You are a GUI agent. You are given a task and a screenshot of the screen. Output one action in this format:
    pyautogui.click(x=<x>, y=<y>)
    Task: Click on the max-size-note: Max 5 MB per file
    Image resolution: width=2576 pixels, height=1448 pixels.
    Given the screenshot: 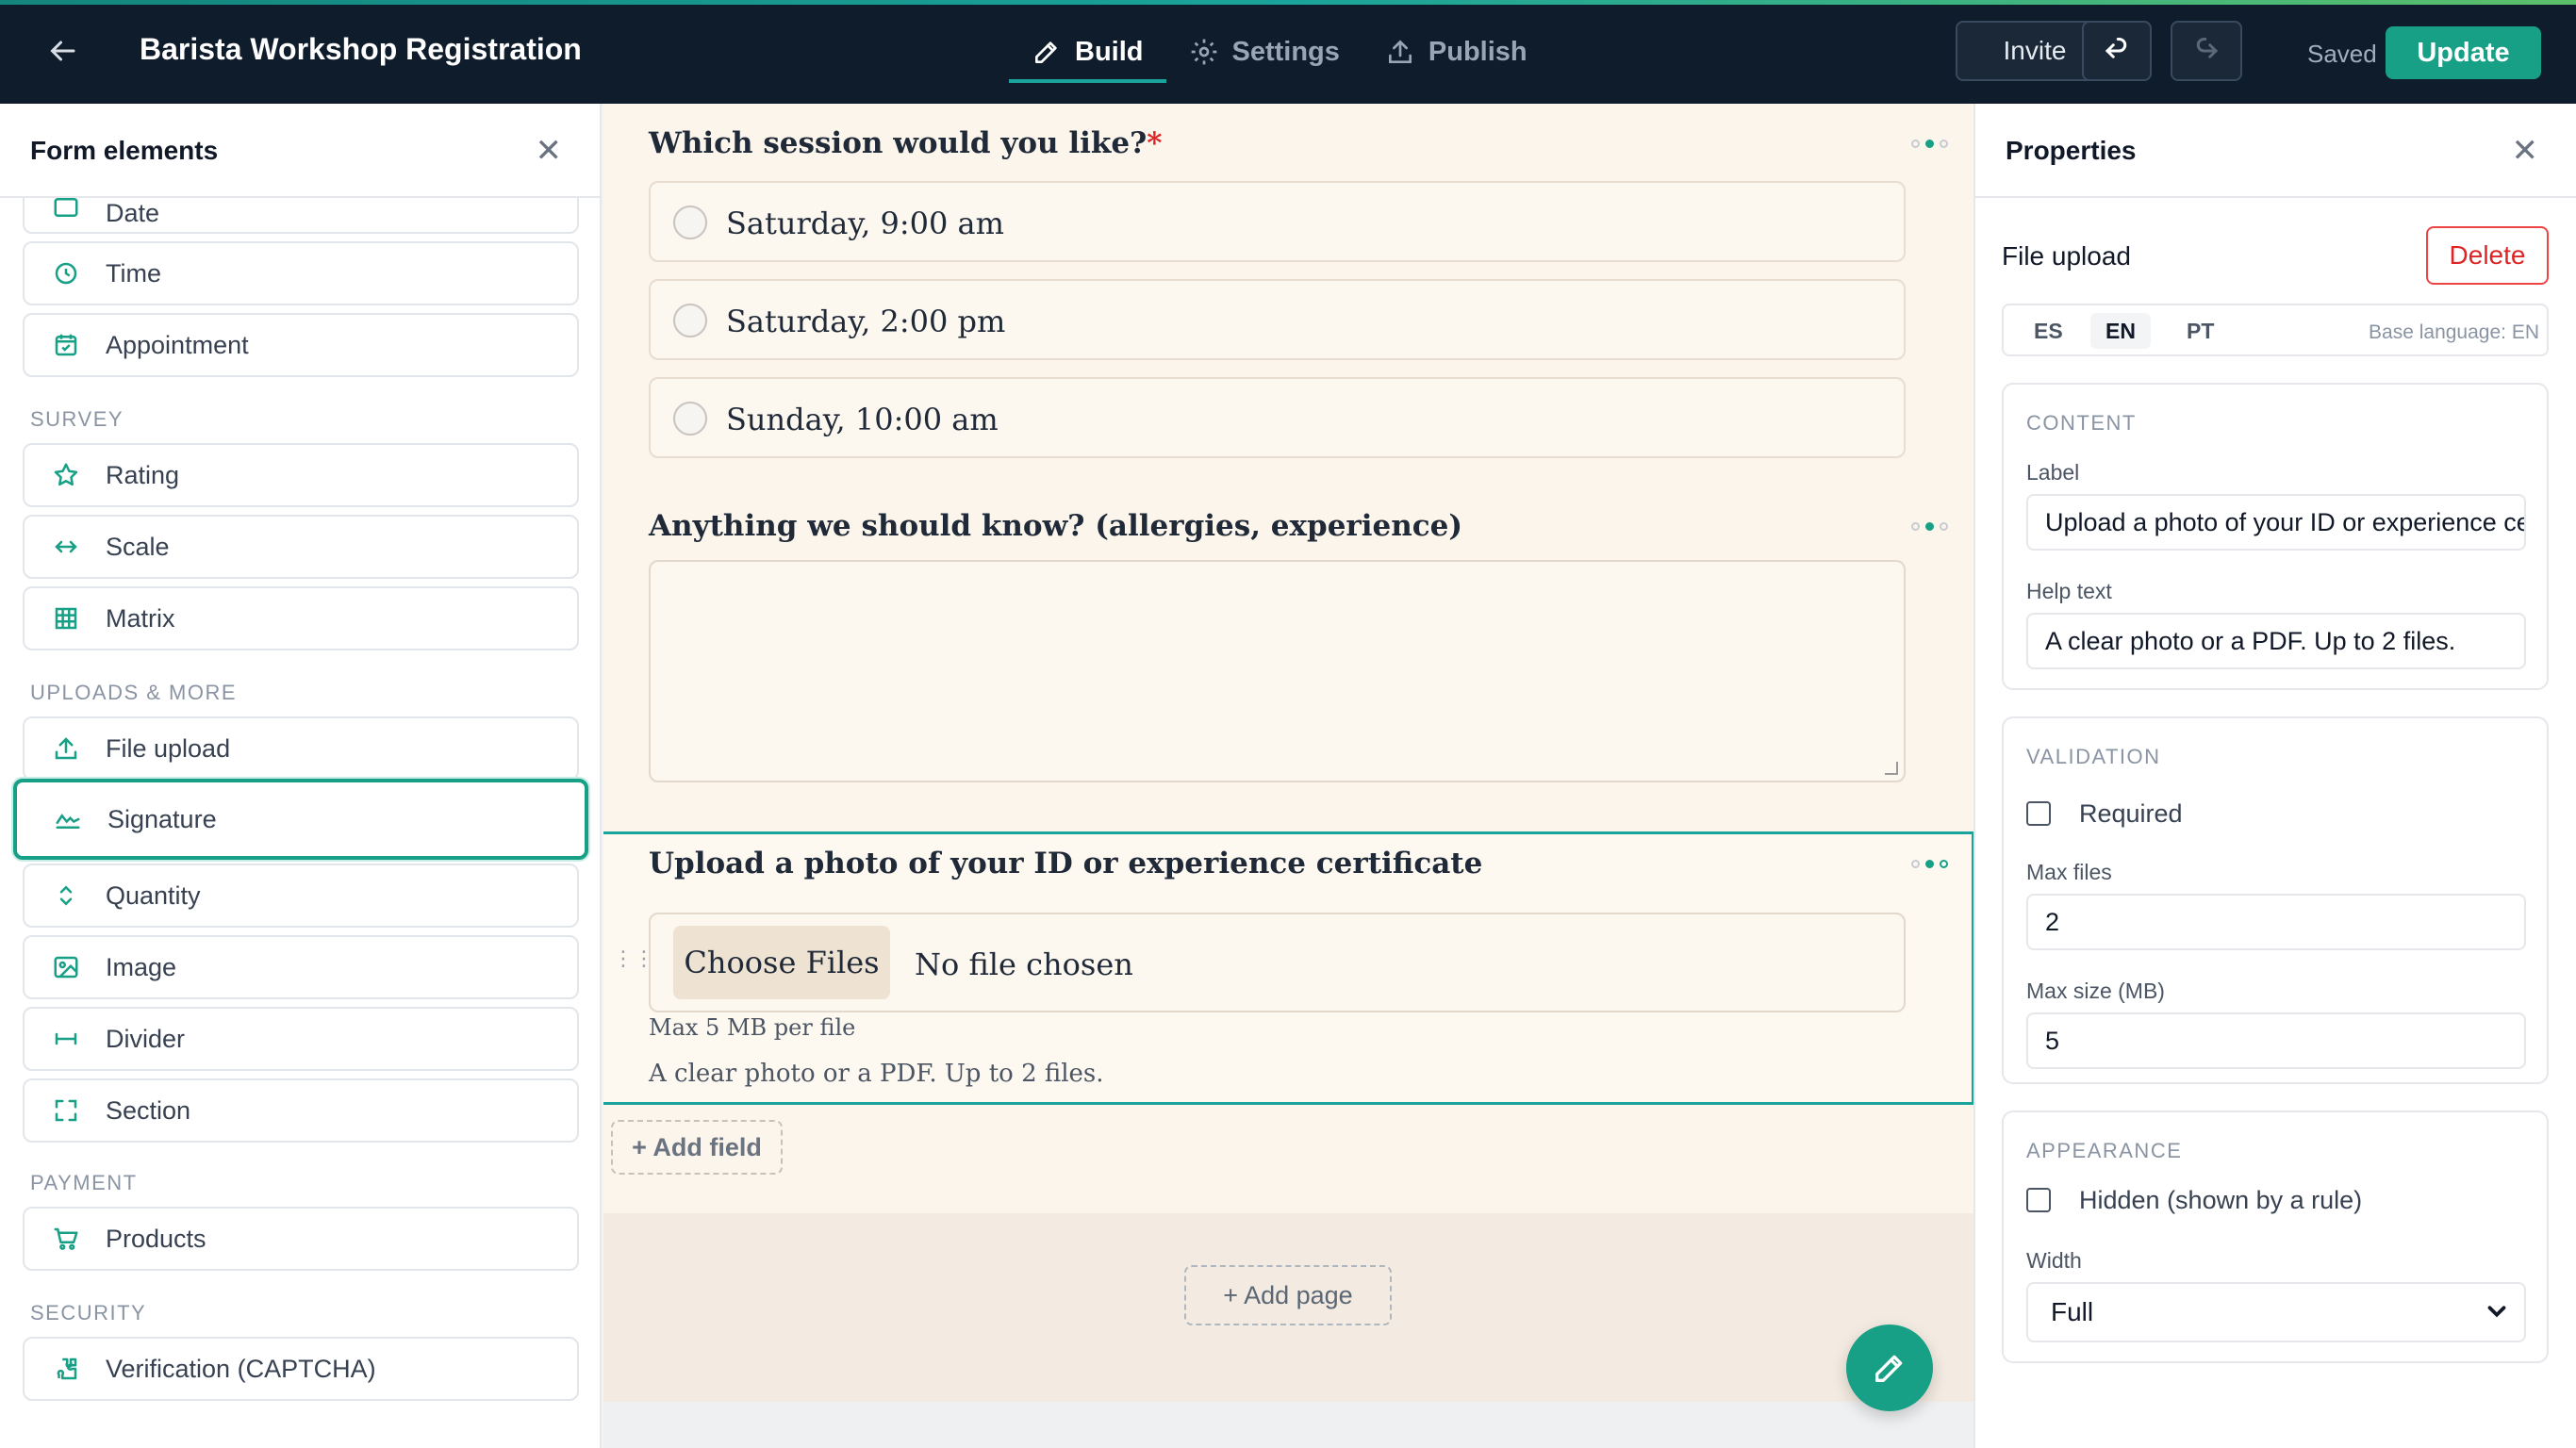 What is the action you would take?
    pyautogui.click(x=752, y=1027)
    